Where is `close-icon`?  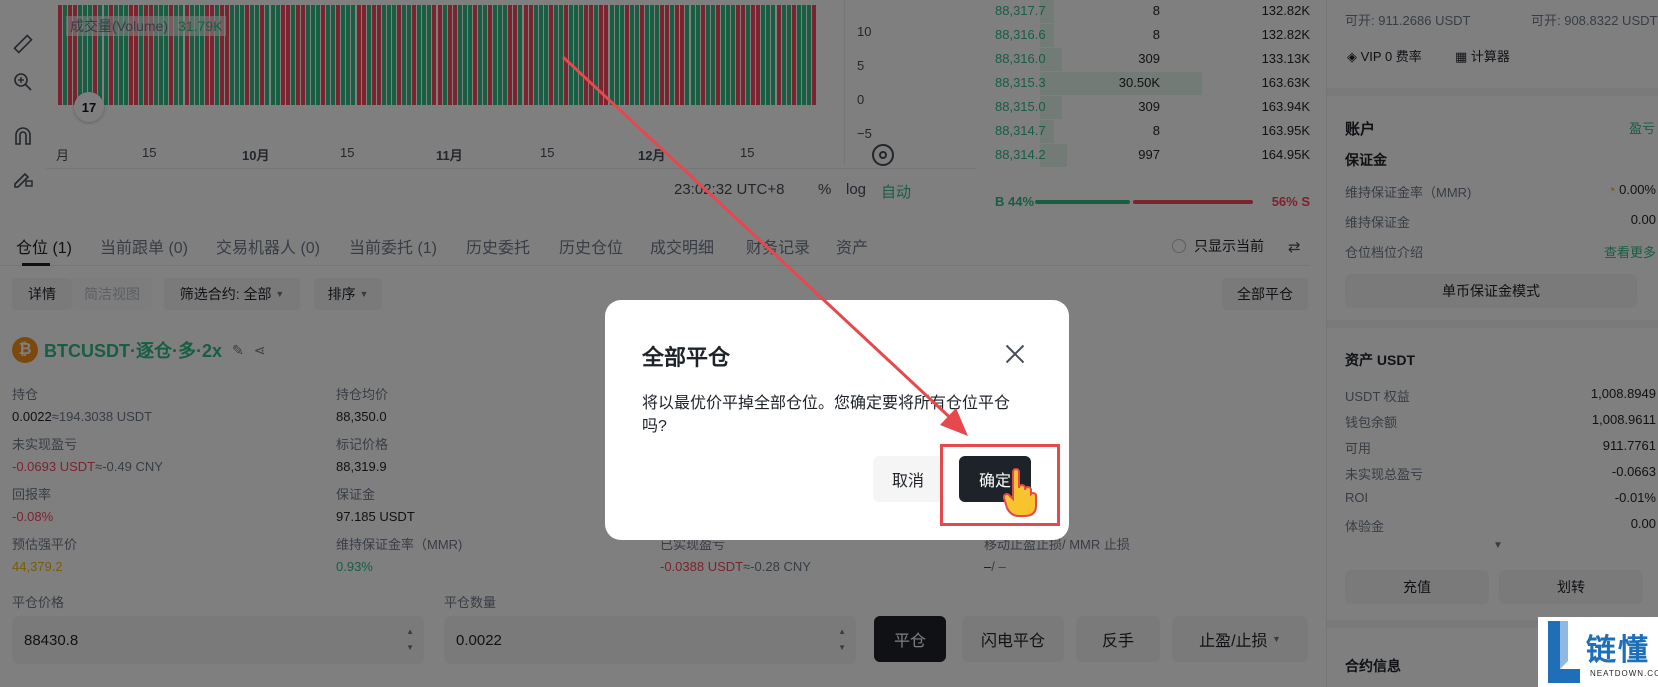 close-icon is located at coordinates (1015, 354).